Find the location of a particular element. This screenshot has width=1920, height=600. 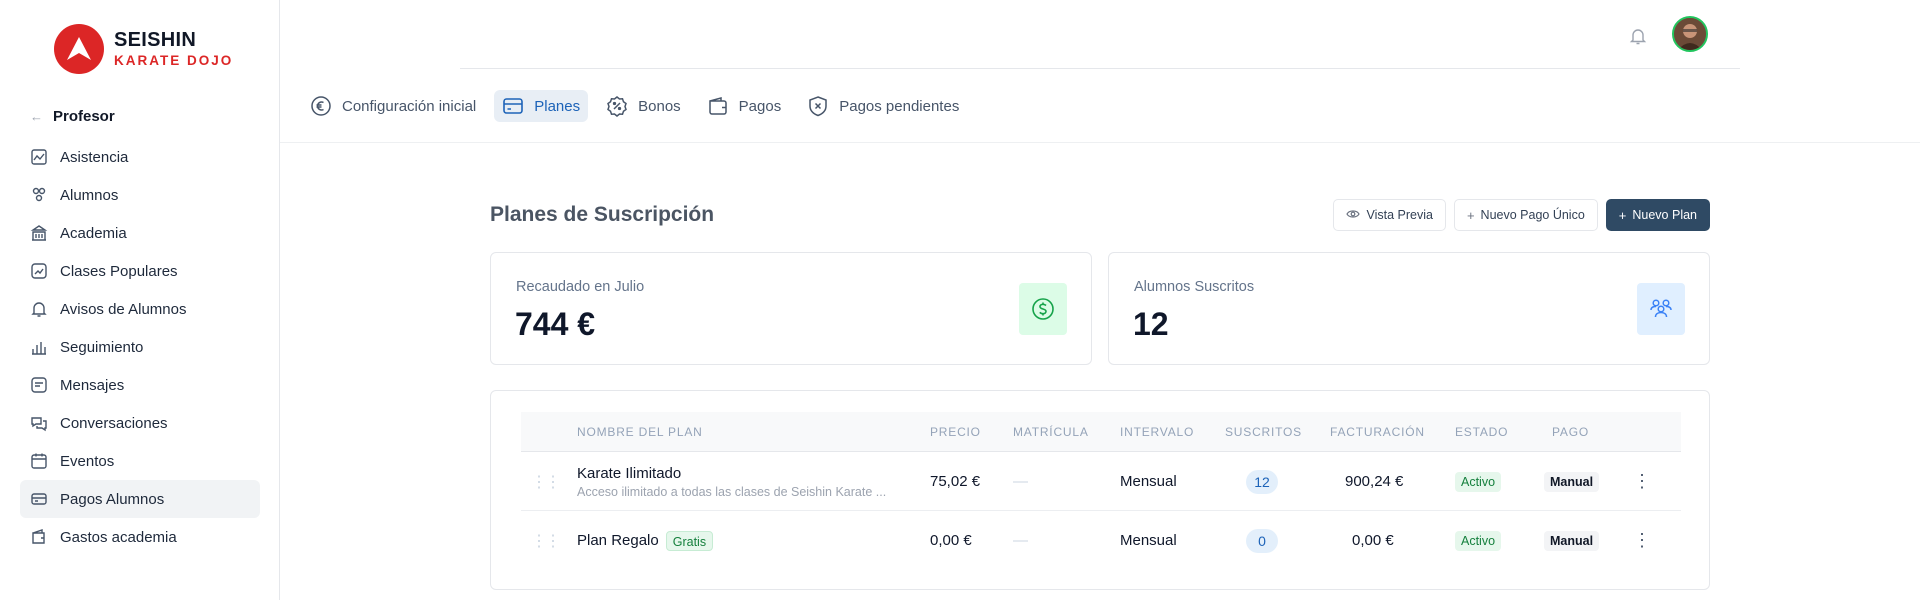

new-plan-label: Nuevo Plan is located at coordinates (1664, 215).